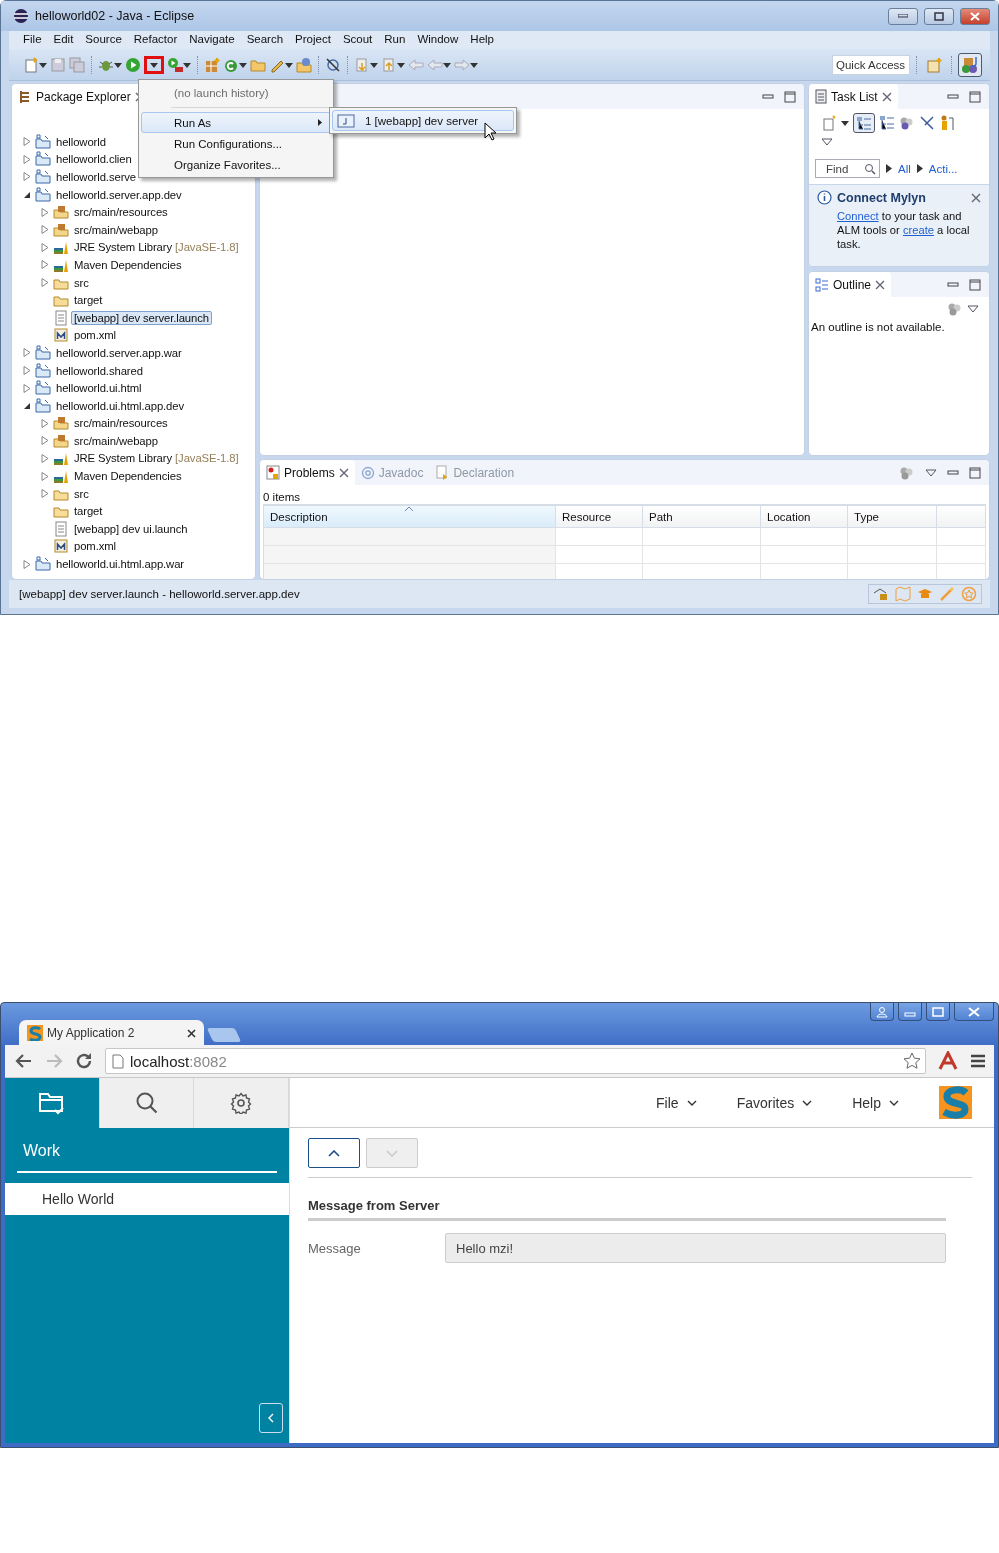 The width and height of the screenshot is (999, 1553). Describe the element at coordinates (599, 516) in the screenshot. I see `column-header: Resource` at that location.